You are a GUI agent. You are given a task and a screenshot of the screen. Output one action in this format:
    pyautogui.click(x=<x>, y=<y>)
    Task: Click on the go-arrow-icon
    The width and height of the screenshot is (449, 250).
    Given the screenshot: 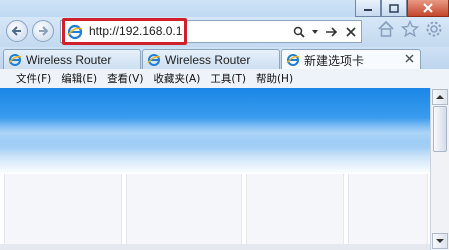 What is the action you would take?
    pyautogui.click(x=332, y=32)
    